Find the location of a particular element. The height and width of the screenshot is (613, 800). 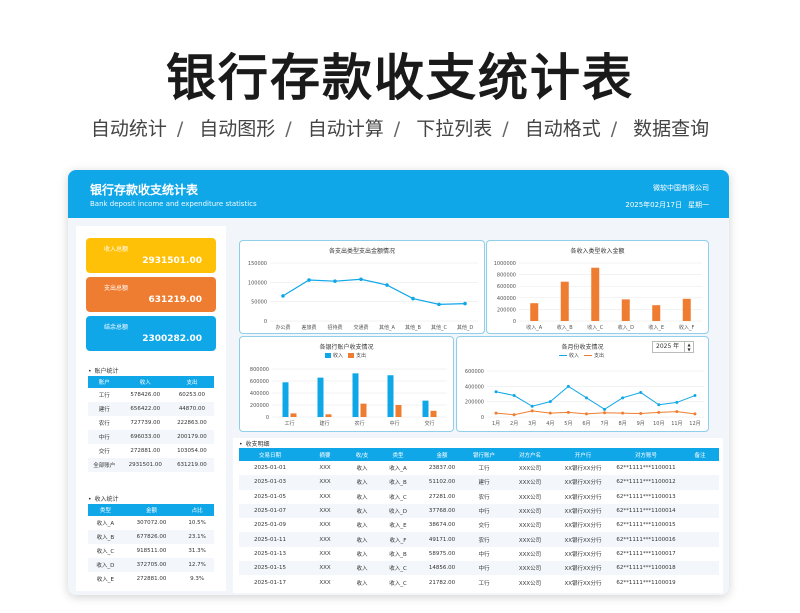

table-row: 收入_E 272881.00 9.3% is located at coordinates (151, 579).